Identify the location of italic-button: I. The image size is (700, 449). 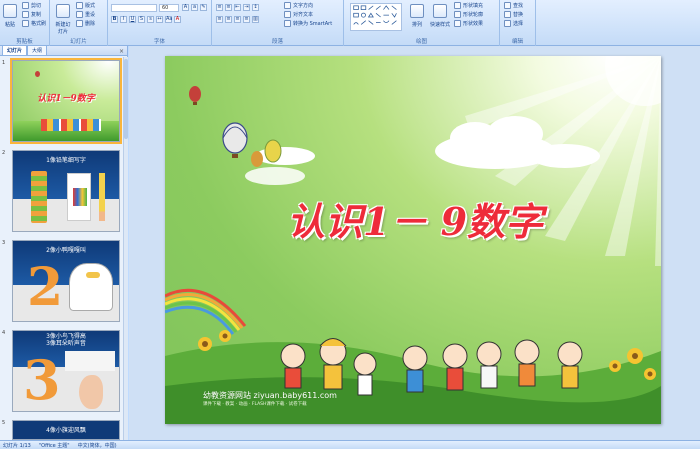
(123, 19).